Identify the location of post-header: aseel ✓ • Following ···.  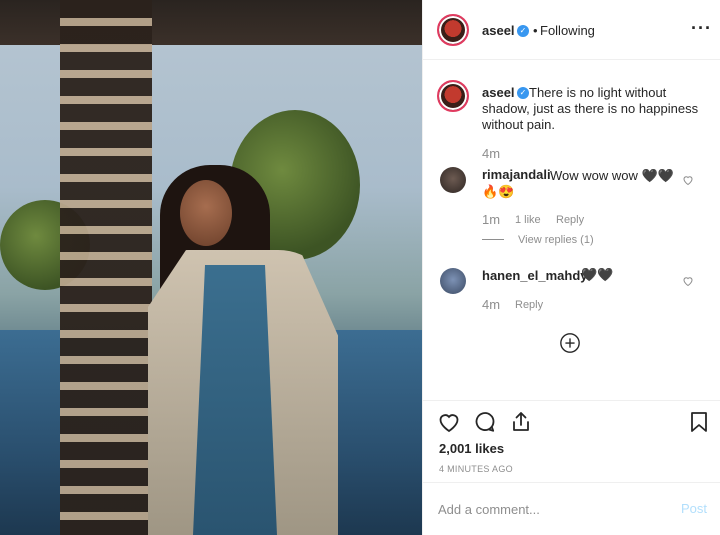
(571, 30).